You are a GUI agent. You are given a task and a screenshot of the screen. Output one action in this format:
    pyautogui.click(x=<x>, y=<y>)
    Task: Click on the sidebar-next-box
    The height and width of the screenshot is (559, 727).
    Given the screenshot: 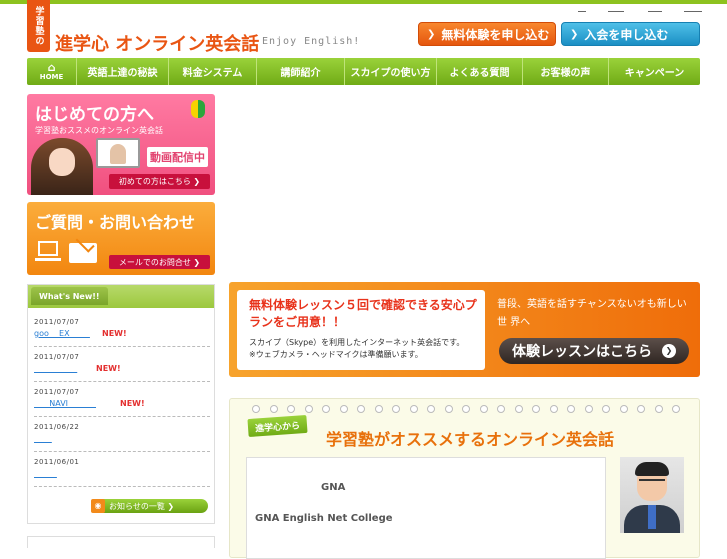 What is the action you would take?
    pyautogui.click(x=121, y=542)
    